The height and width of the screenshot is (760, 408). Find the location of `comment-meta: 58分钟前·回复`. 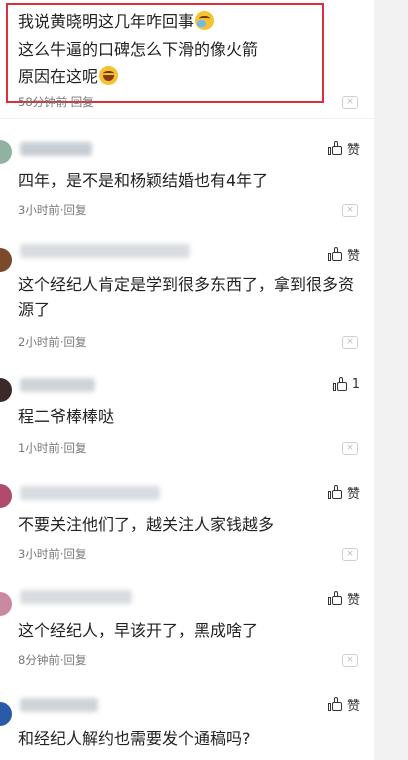

comment-meta: 58分钟前·回复 is located at coordinates (56, 102).